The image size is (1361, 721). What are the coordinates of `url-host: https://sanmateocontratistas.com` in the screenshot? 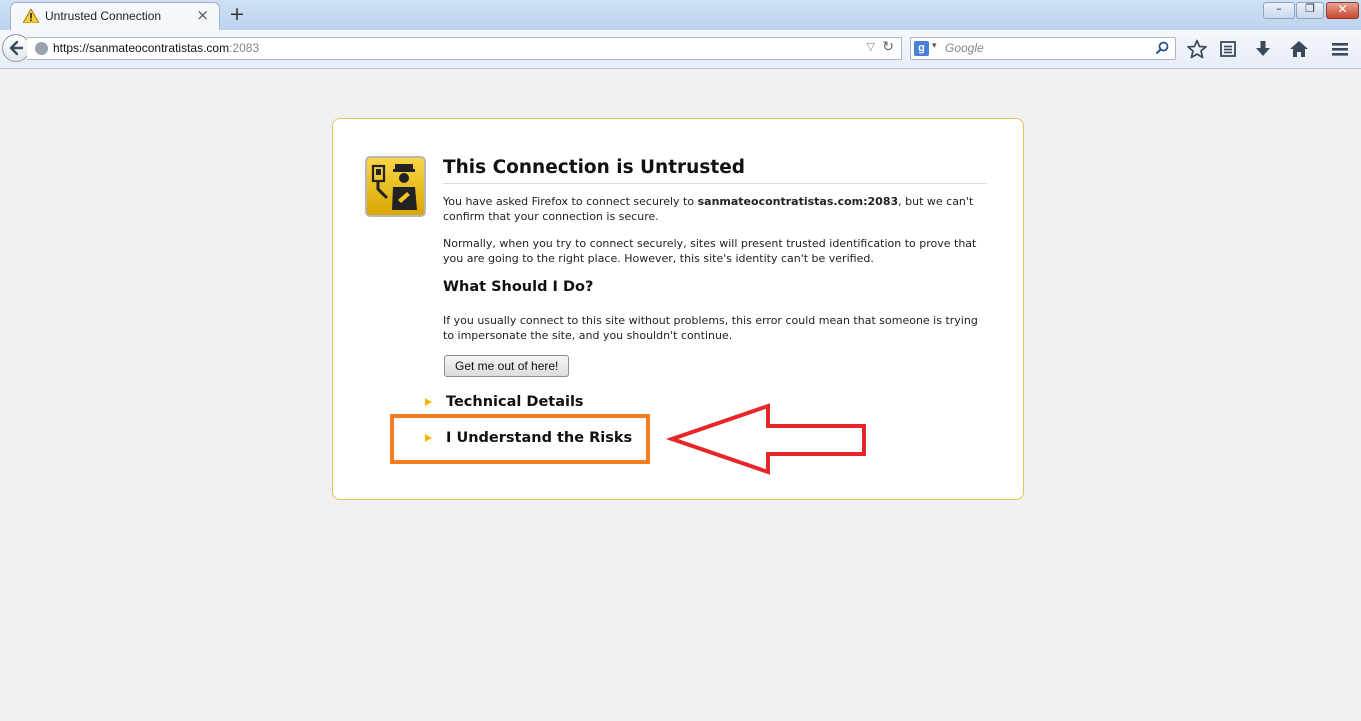 It's located at (141, 48).